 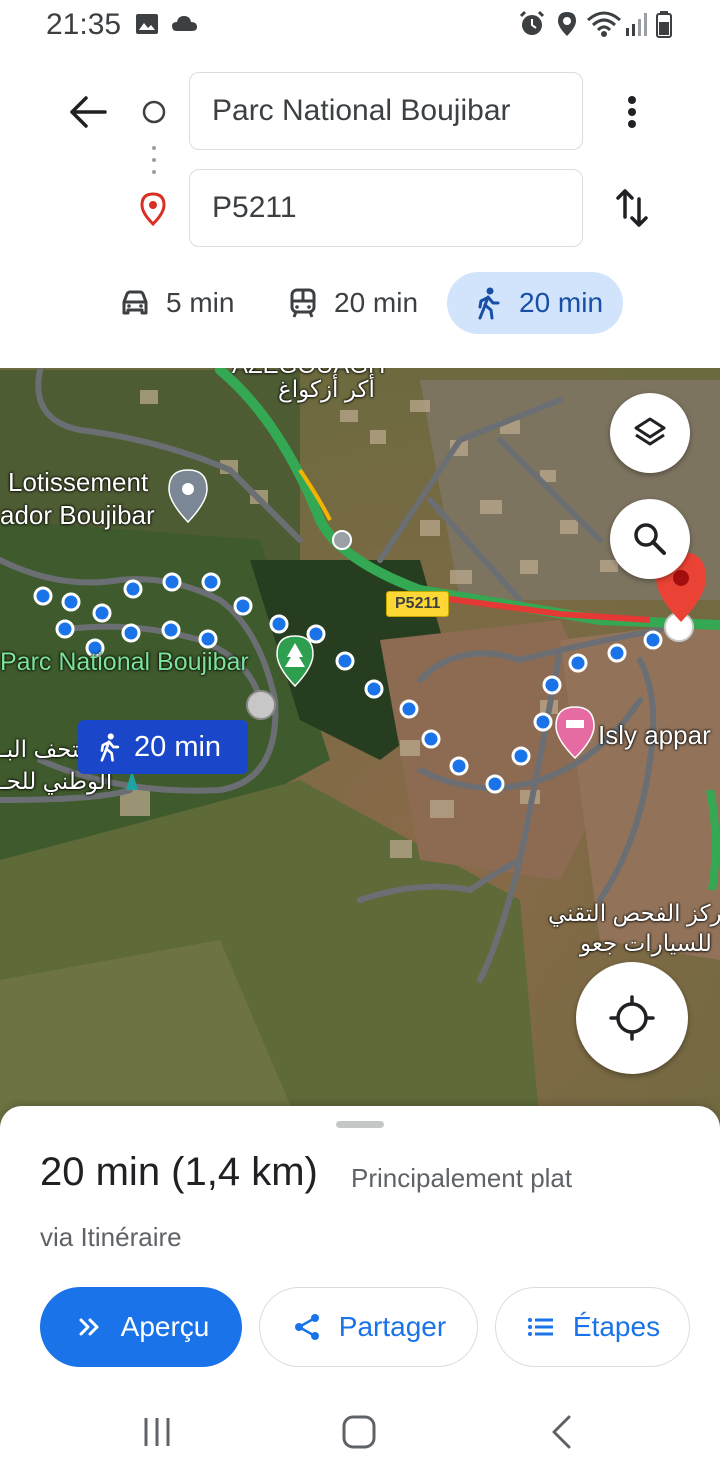 I want to click on status-bar: 21:35, so click(x=360, y=25).